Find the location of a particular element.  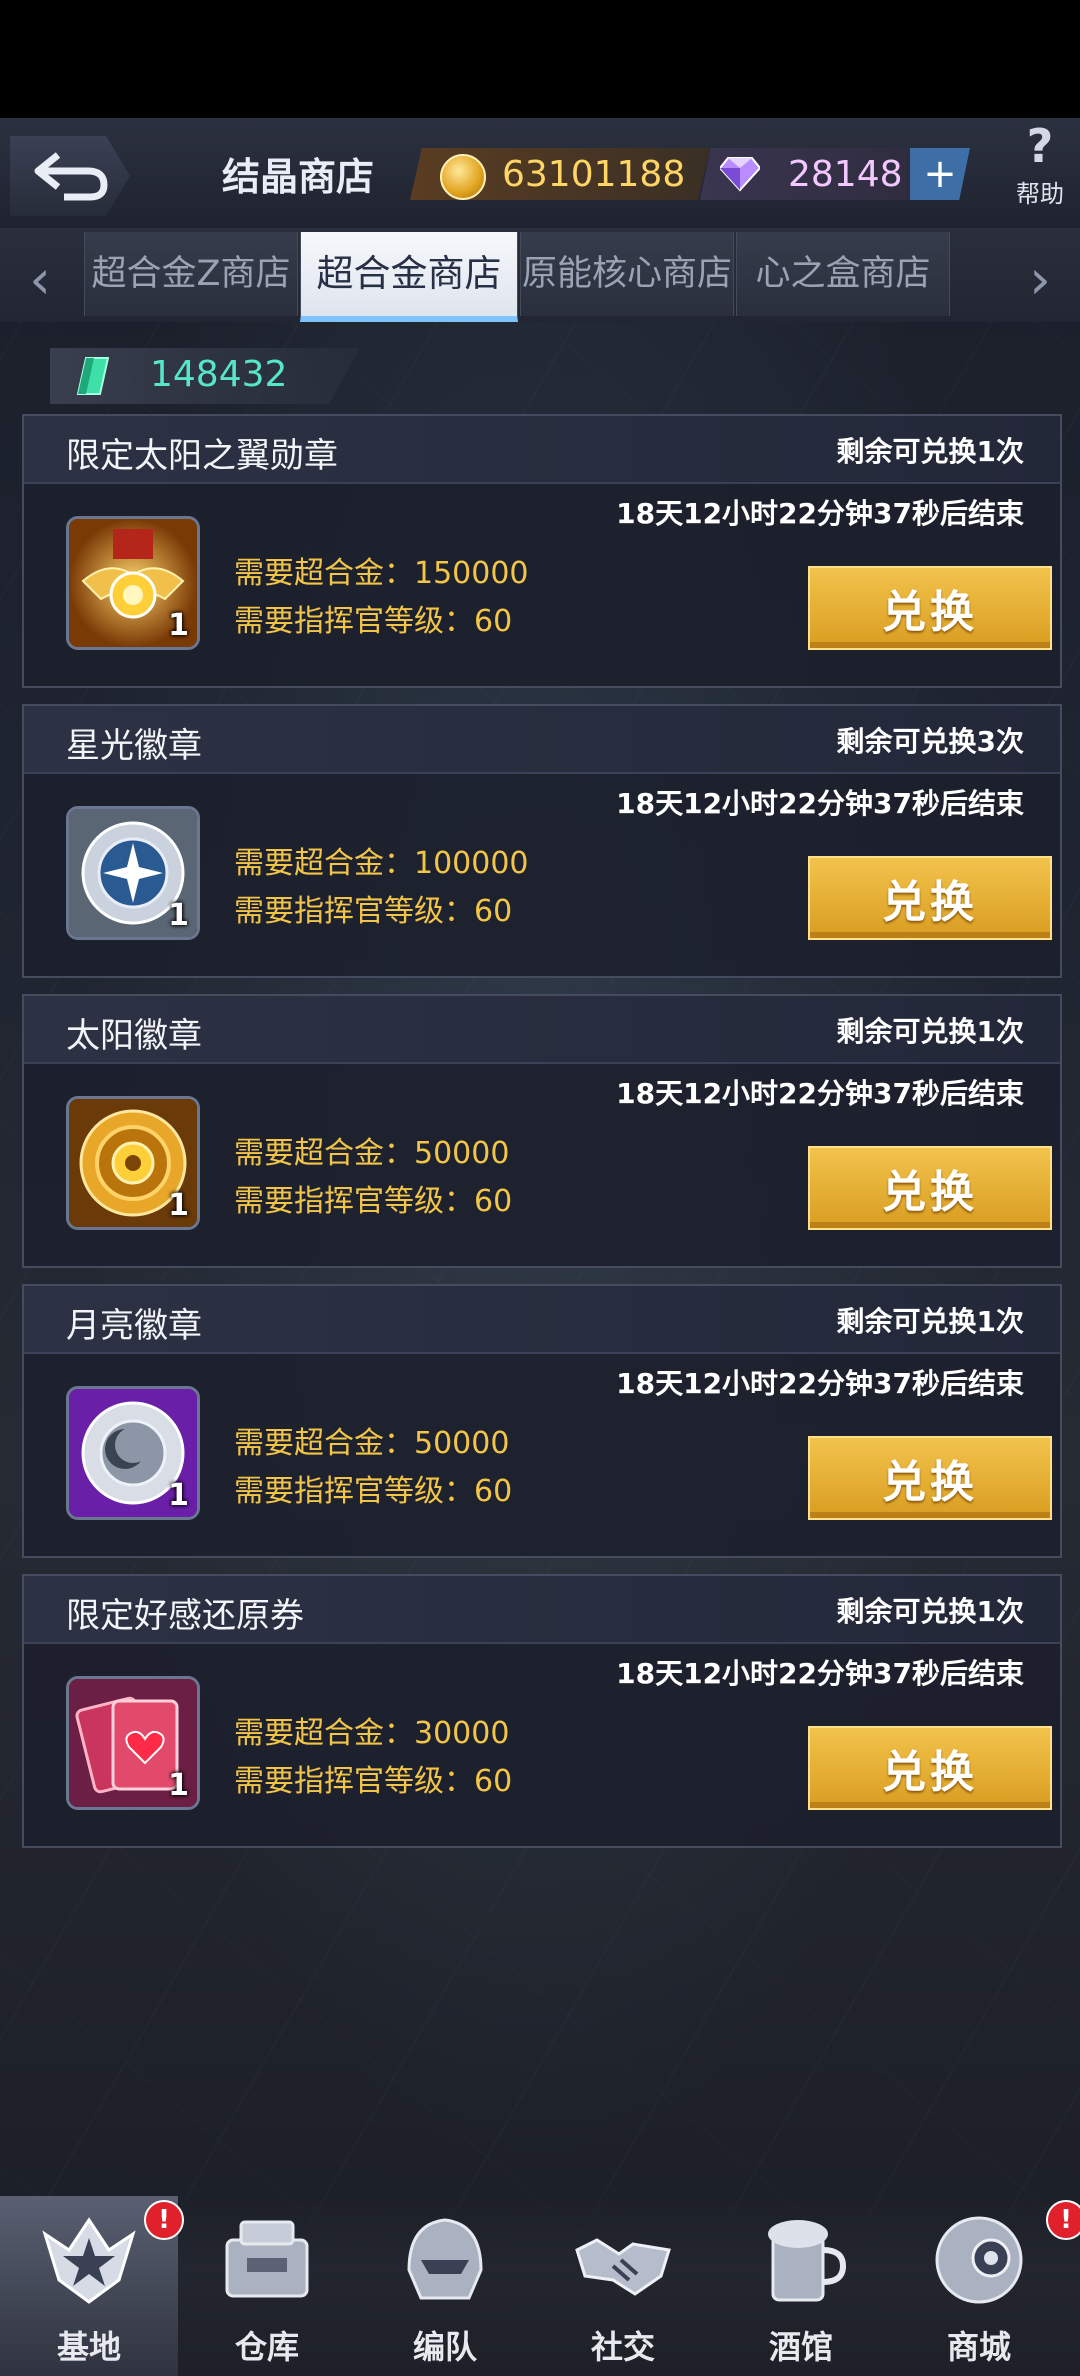

item-name: 太阳徽章 is located at coordinates (134, 1036).